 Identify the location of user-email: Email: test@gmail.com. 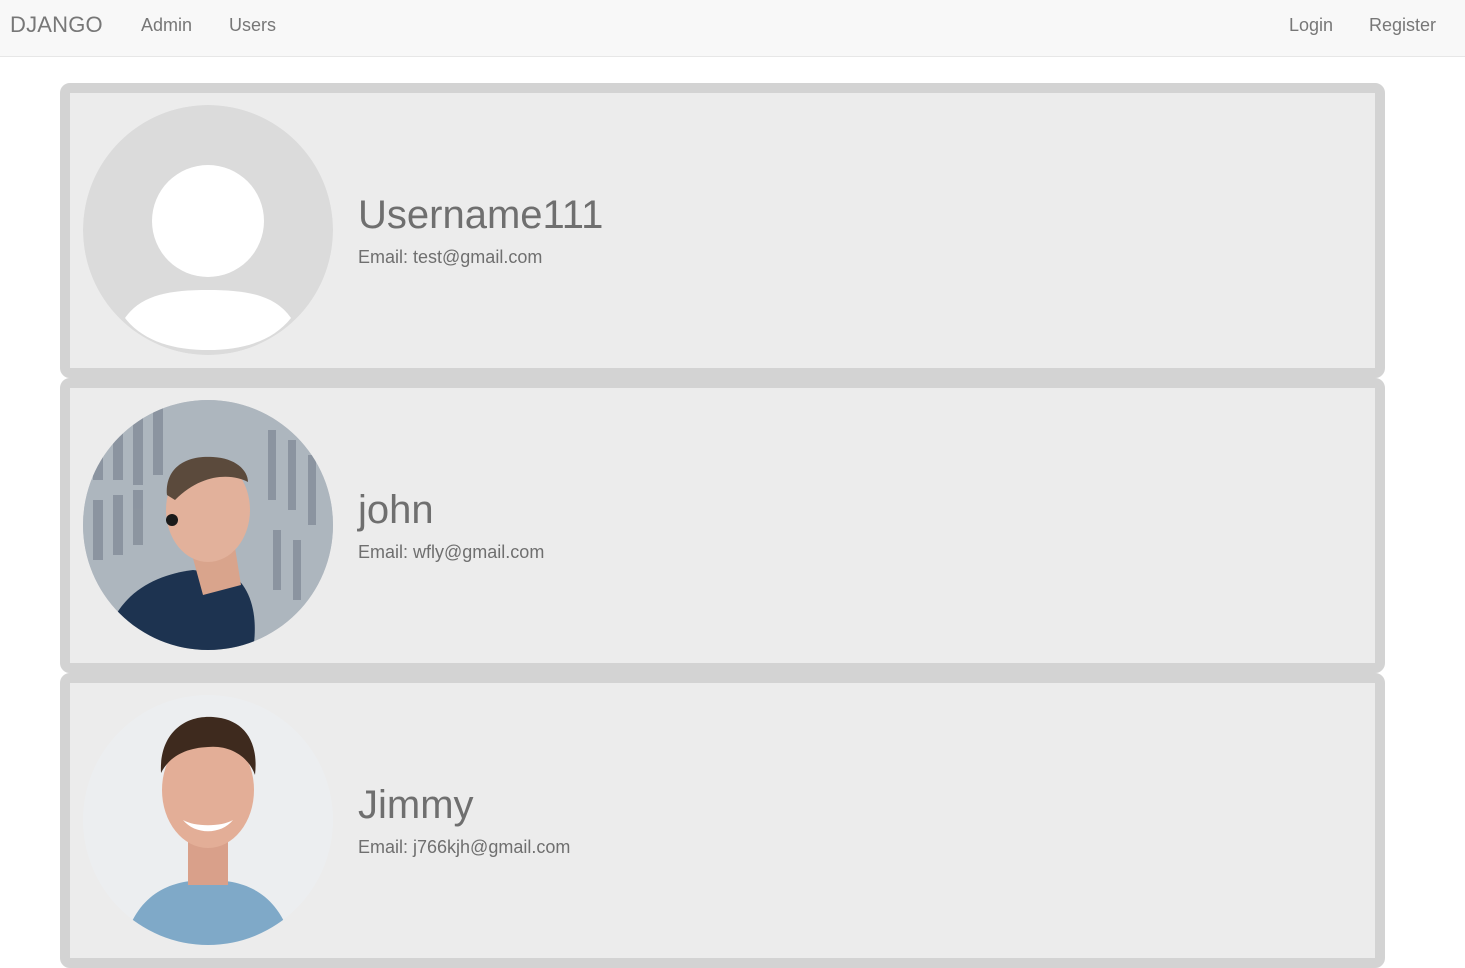
(450, 257).